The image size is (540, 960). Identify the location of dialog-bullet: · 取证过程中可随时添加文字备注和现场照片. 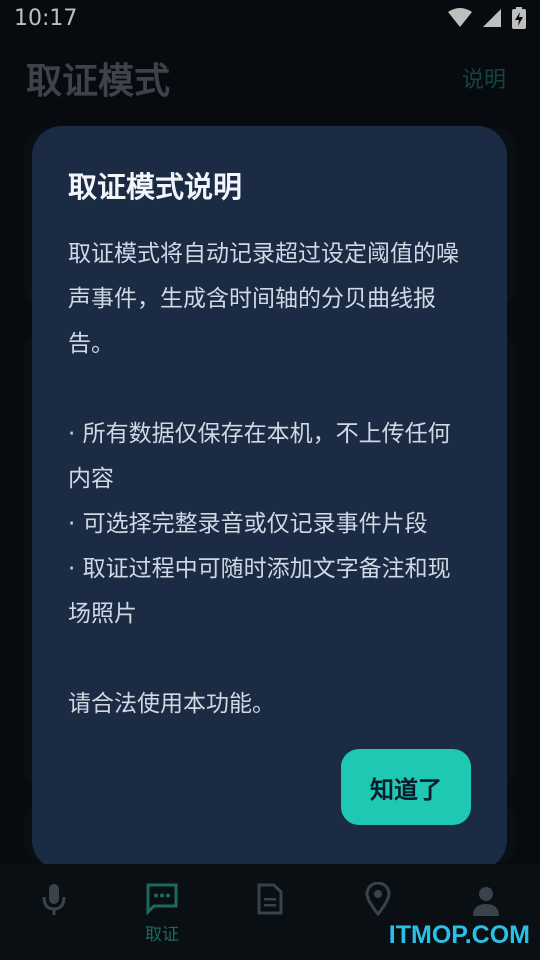
(259, 591).